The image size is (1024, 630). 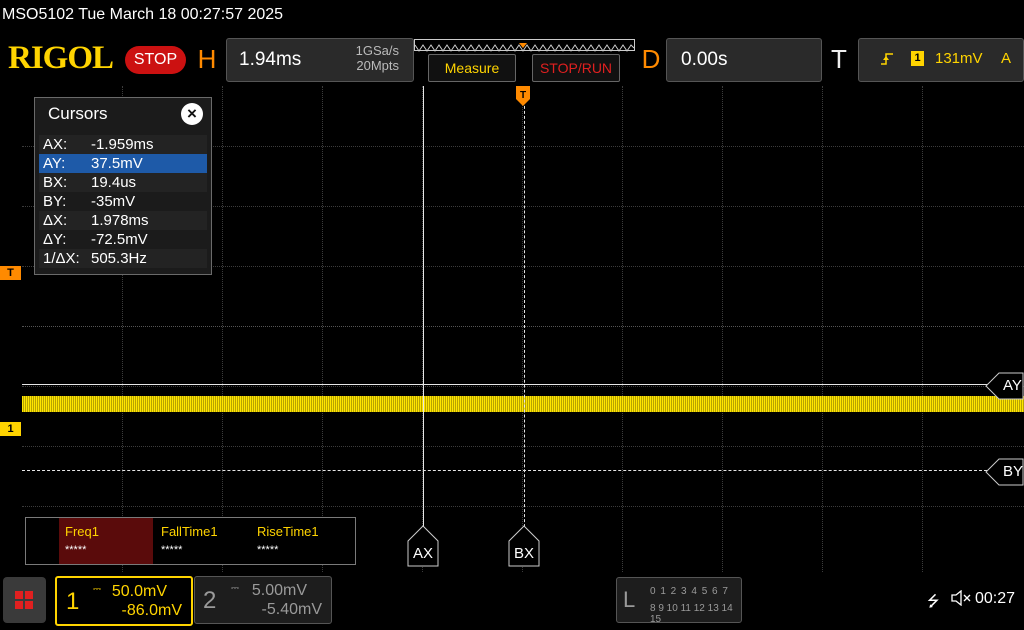 What do you see at coordinates (207, 59) in the screenshot?
I see `horizontal-label: H` at bounding box center [207, 59].